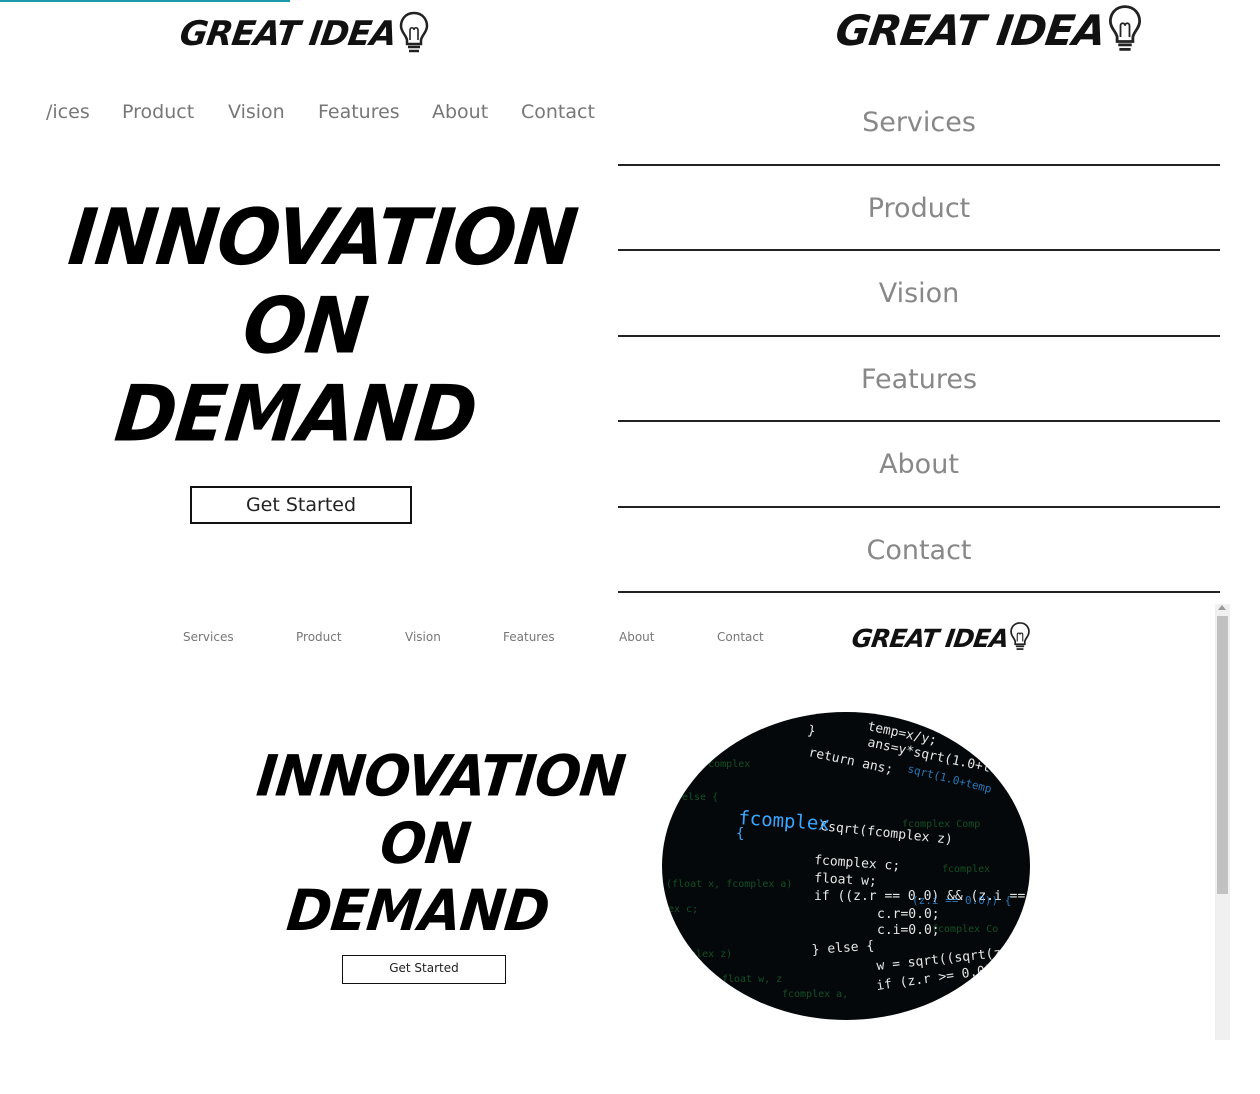 The image size is (1260, 1094). I want to click on svg-text: float w, z, so click(752, 979).